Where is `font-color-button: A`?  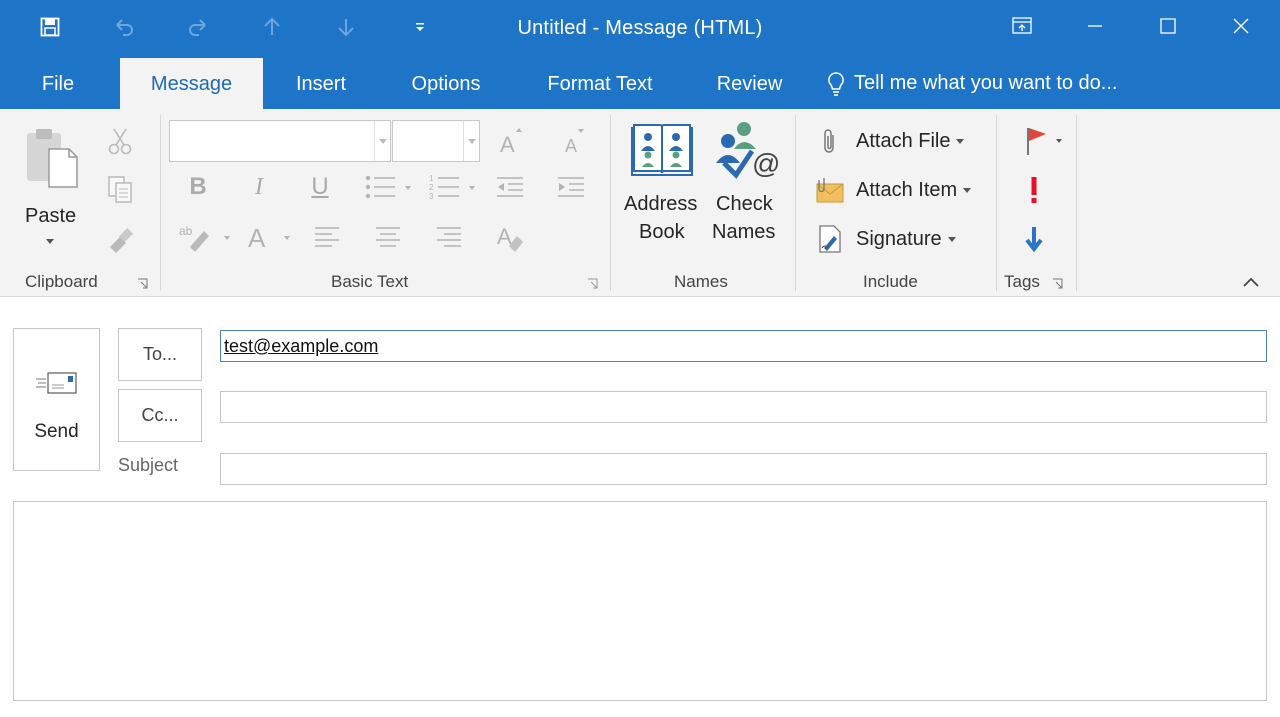 font-color-button: A is located at coordinates (270, 237).